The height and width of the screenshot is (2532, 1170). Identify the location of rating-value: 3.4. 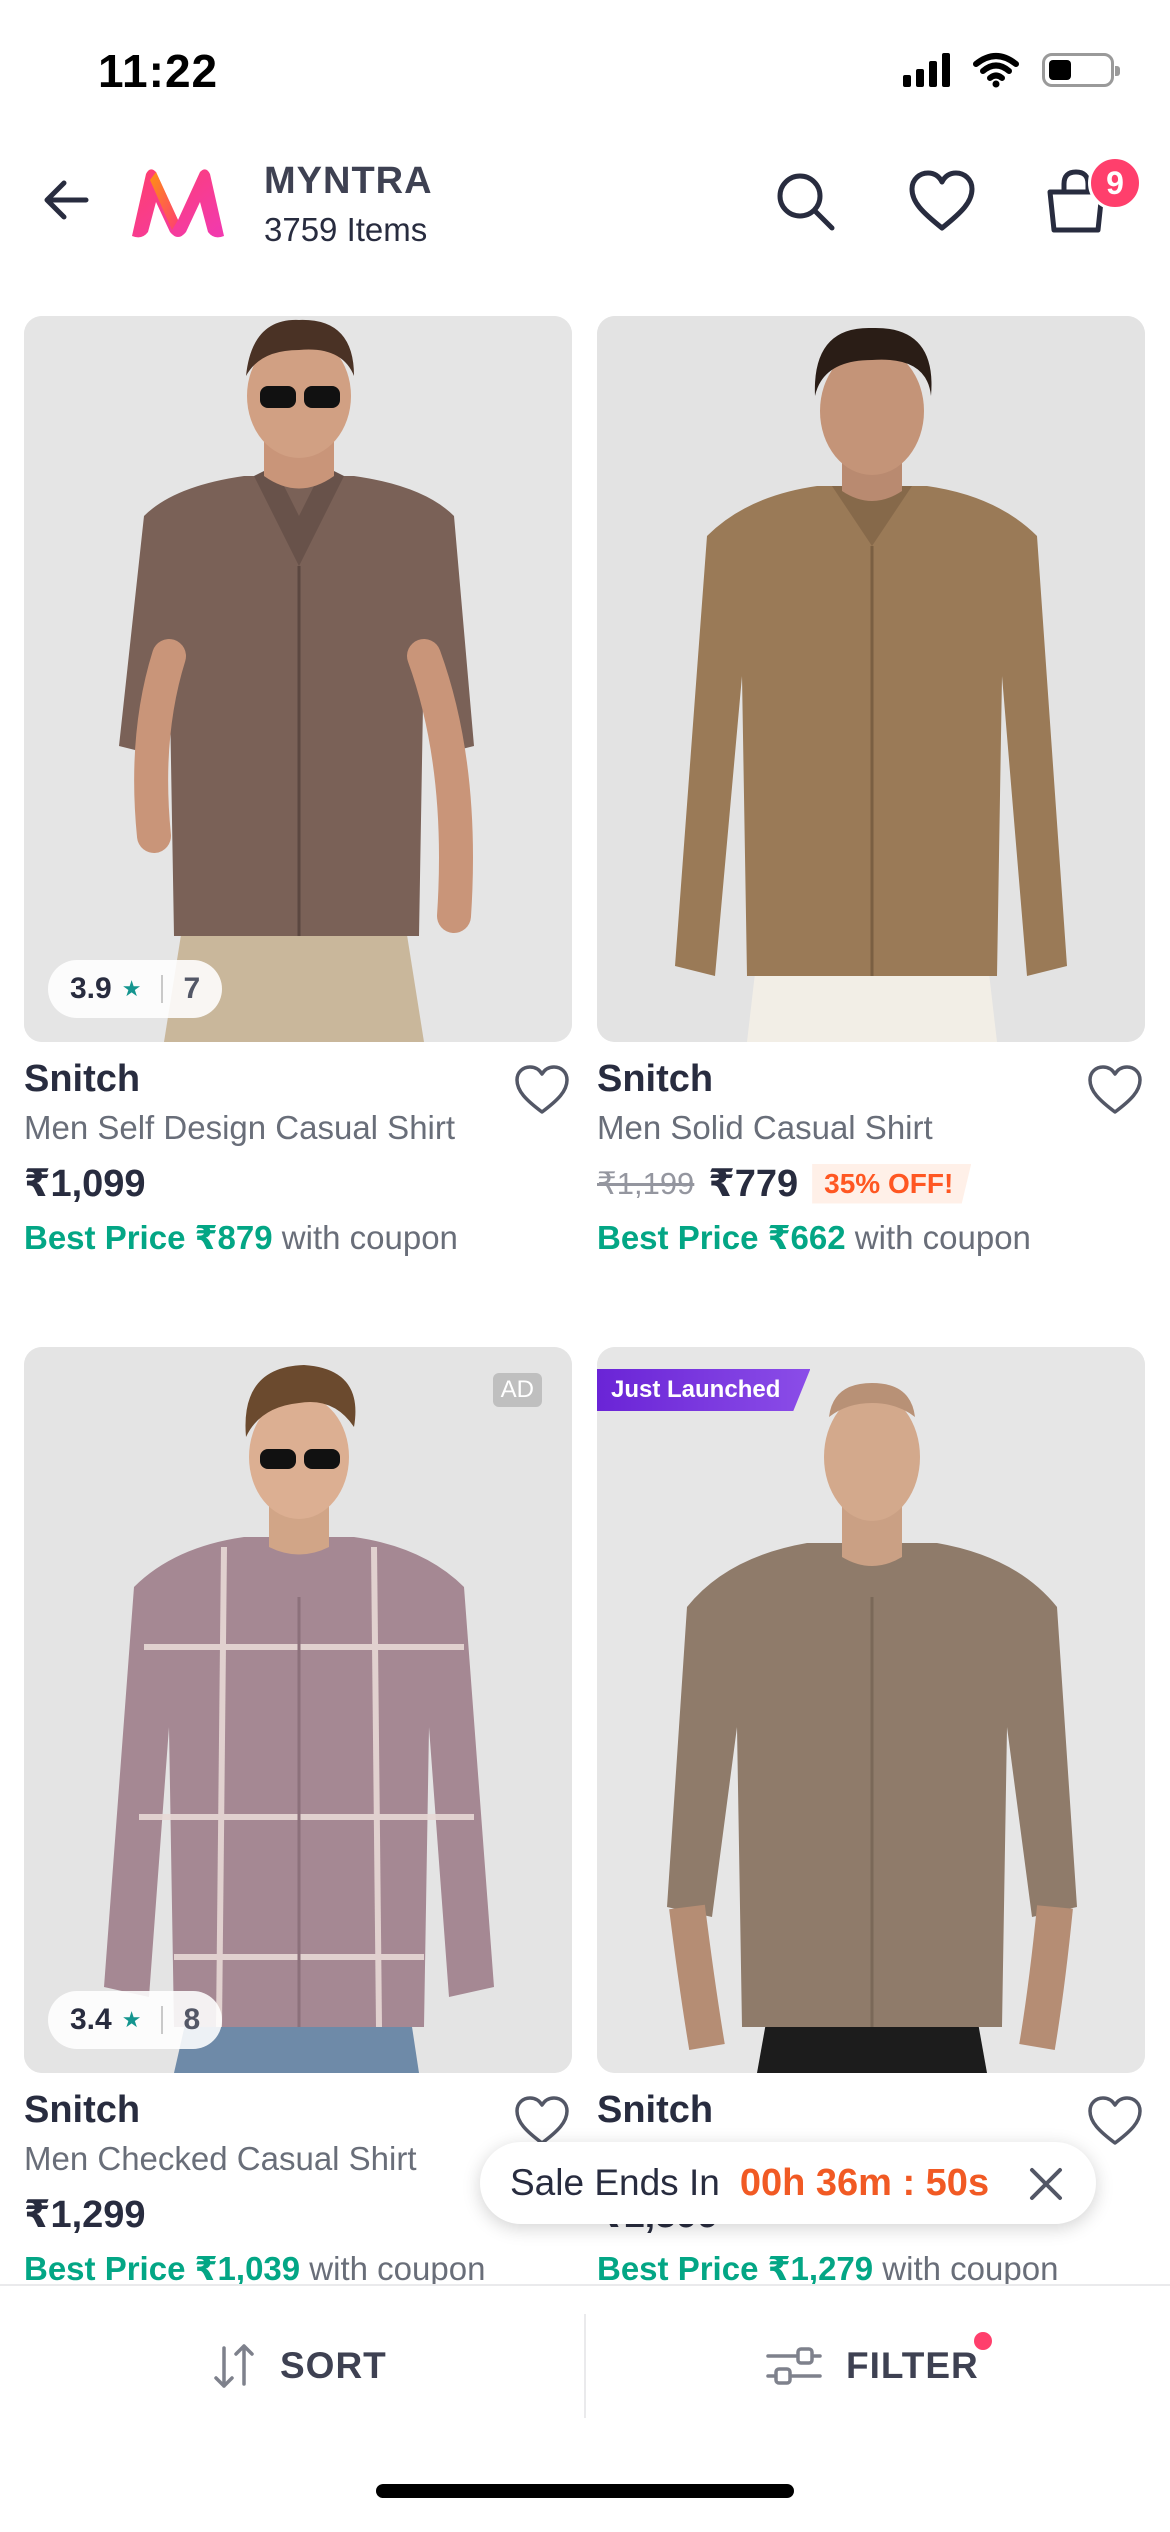
(91, 2019).